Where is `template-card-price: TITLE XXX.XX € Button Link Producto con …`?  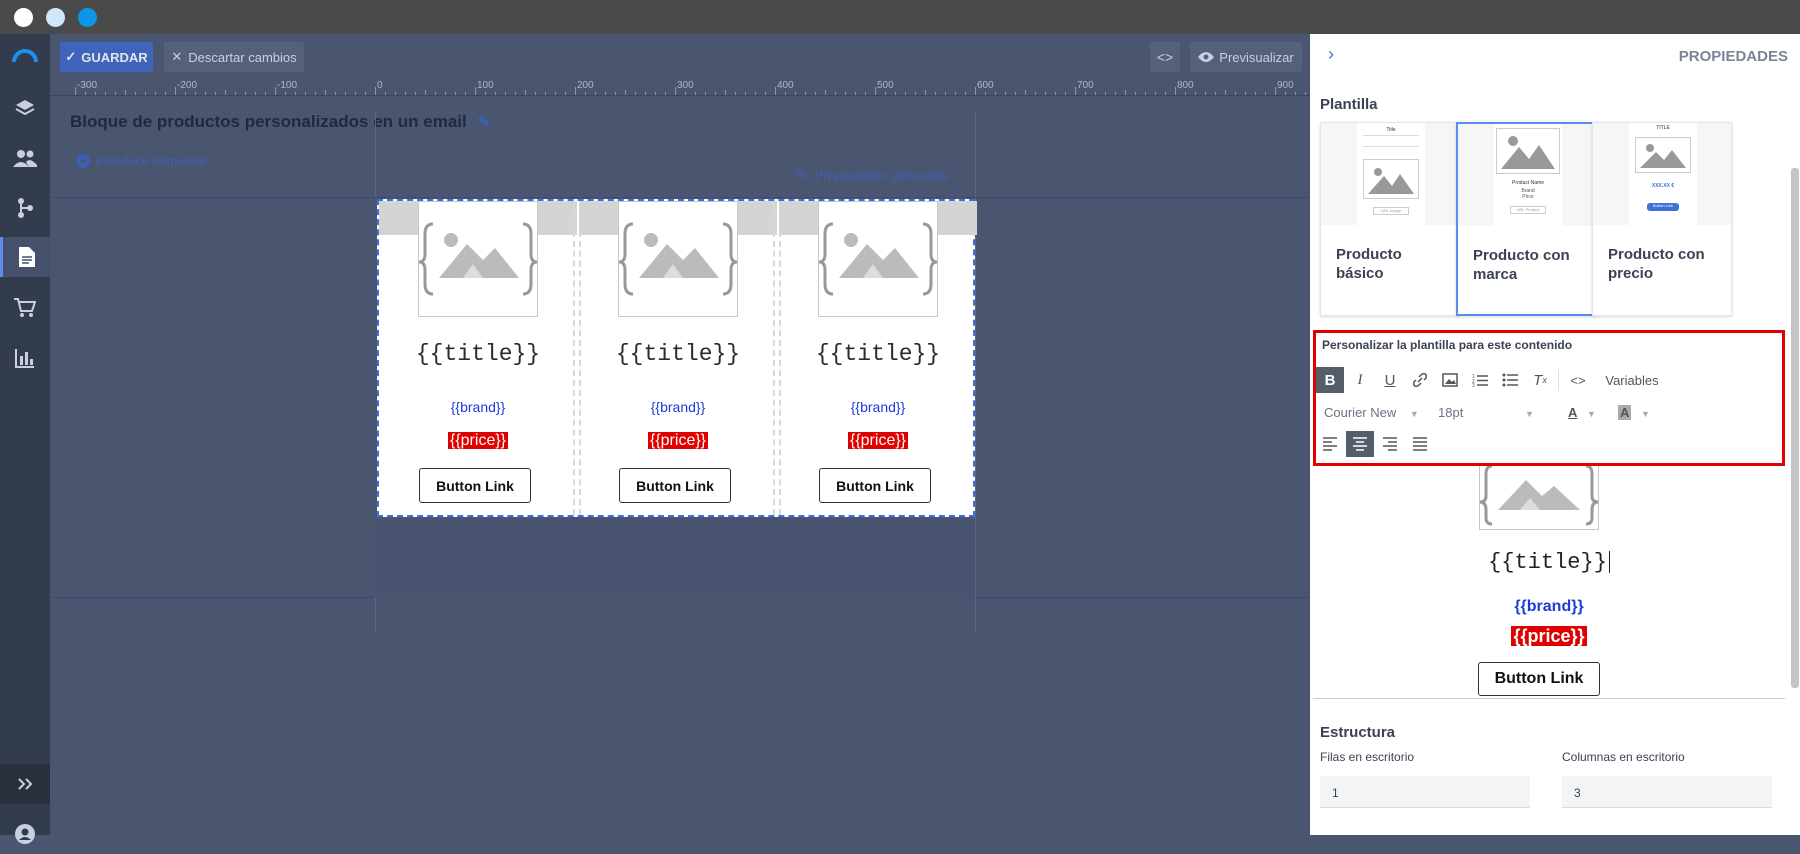
template-card-price: TITLE XXX.XX € Button Link Producto con … is located at coordinates (1662, 219).